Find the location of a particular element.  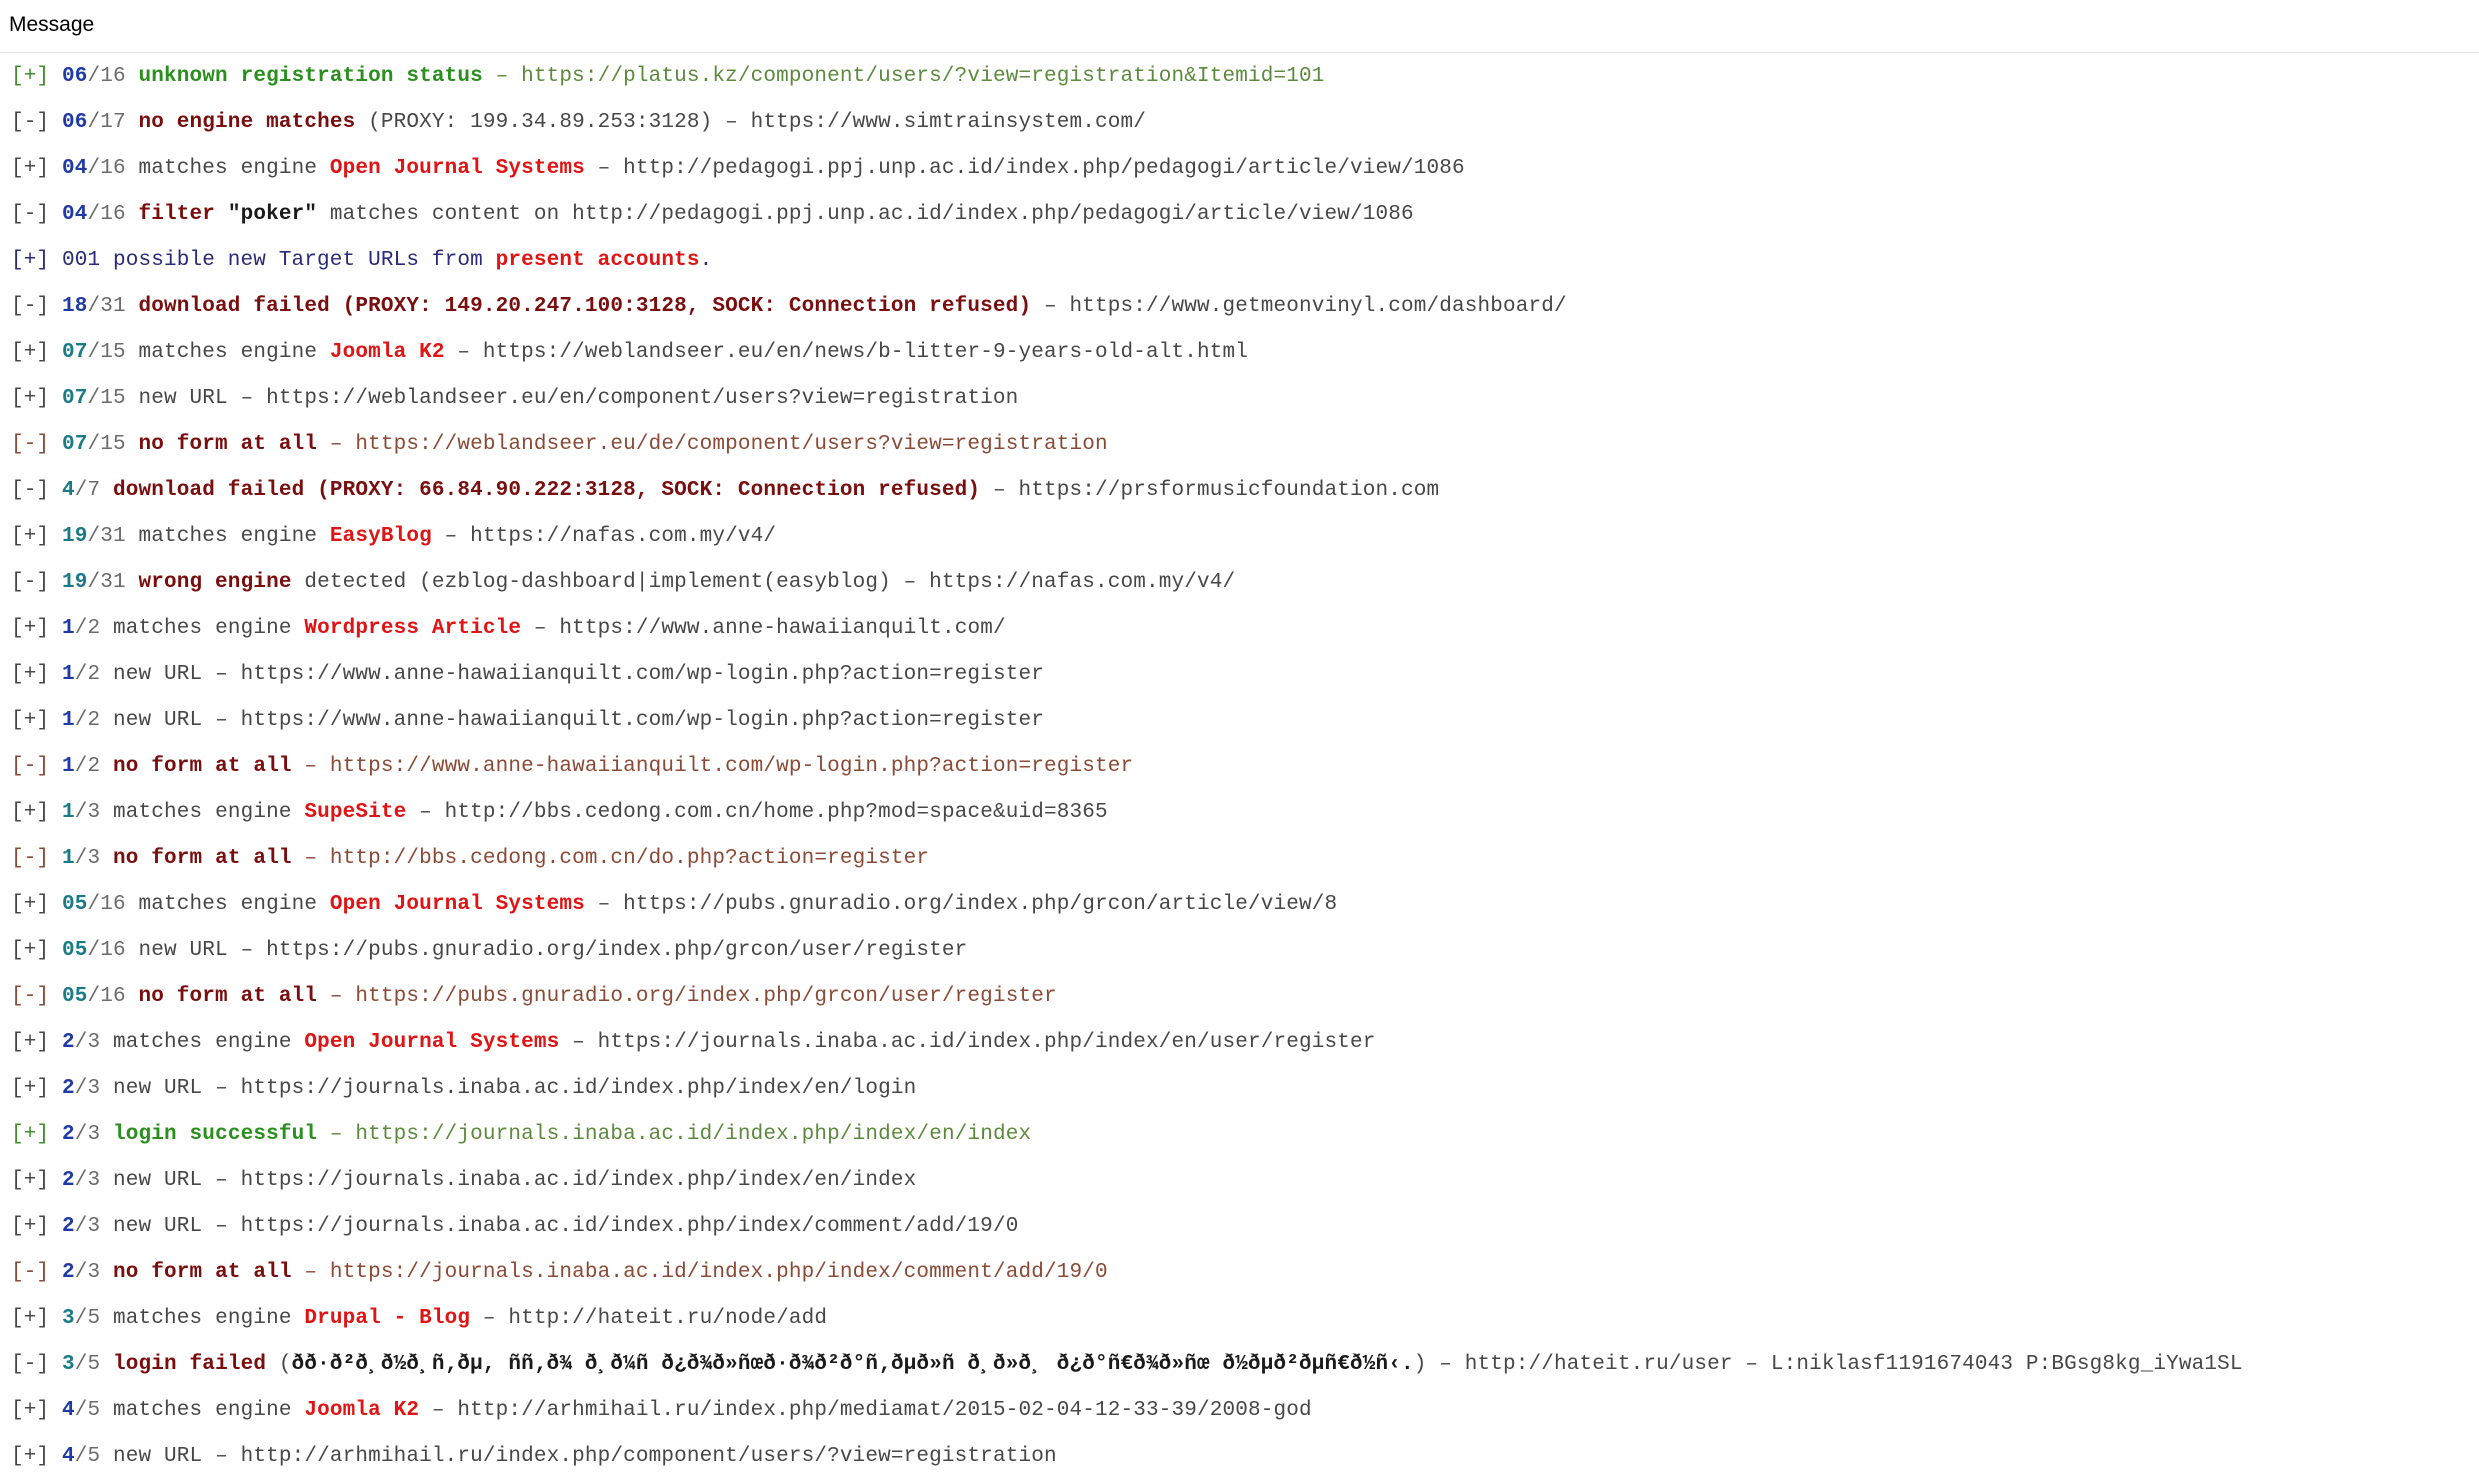

log-row-segment: wrong engine is located at coordinates (215, 582).